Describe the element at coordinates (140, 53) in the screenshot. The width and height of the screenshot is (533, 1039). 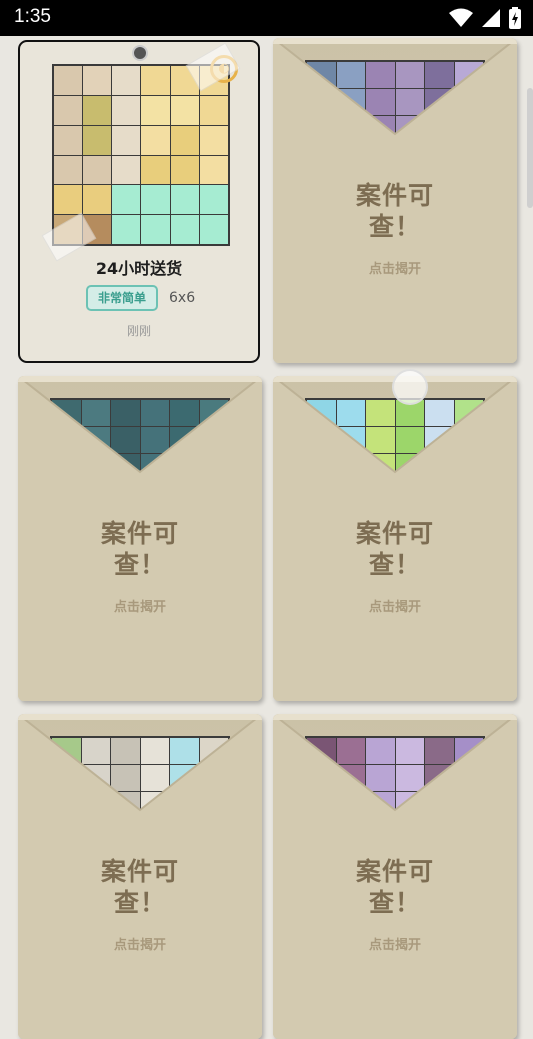
I see `pin-icon` at that location.